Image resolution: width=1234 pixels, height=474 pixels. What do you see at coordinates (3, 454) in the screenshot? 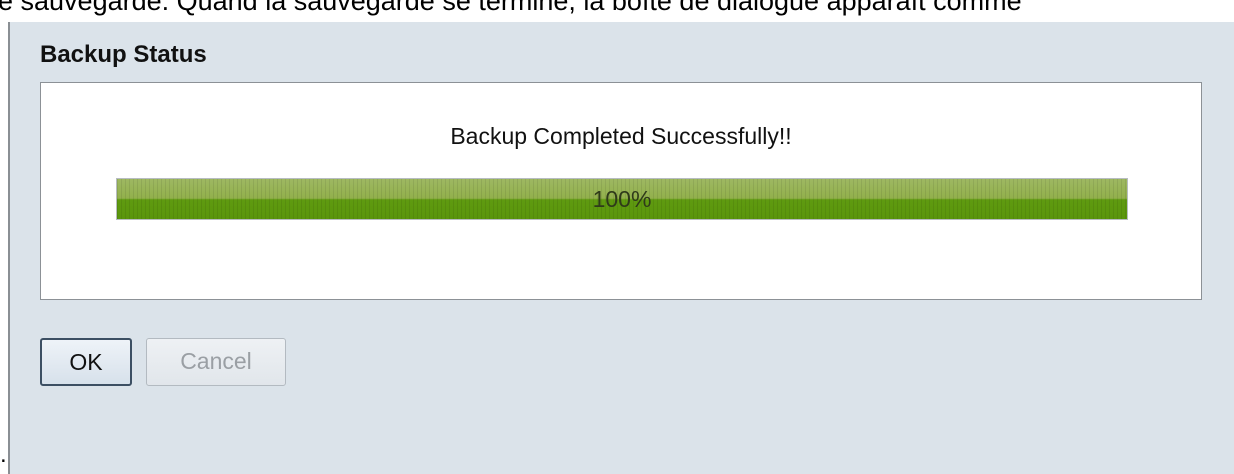
I see `background-punctuation: .` at bounding box center [3, 454].